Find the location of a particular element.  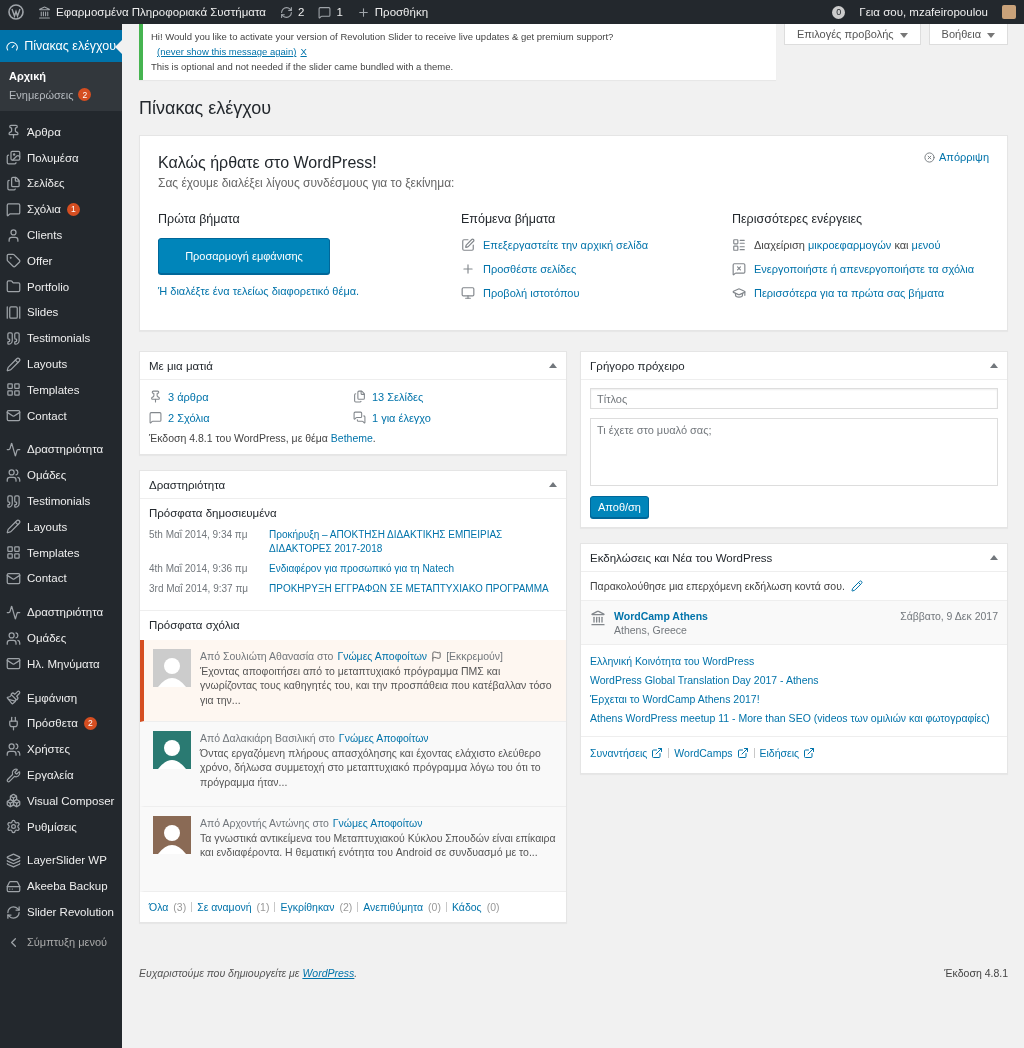

comment-off-icon is located at coordinates (739, 269).